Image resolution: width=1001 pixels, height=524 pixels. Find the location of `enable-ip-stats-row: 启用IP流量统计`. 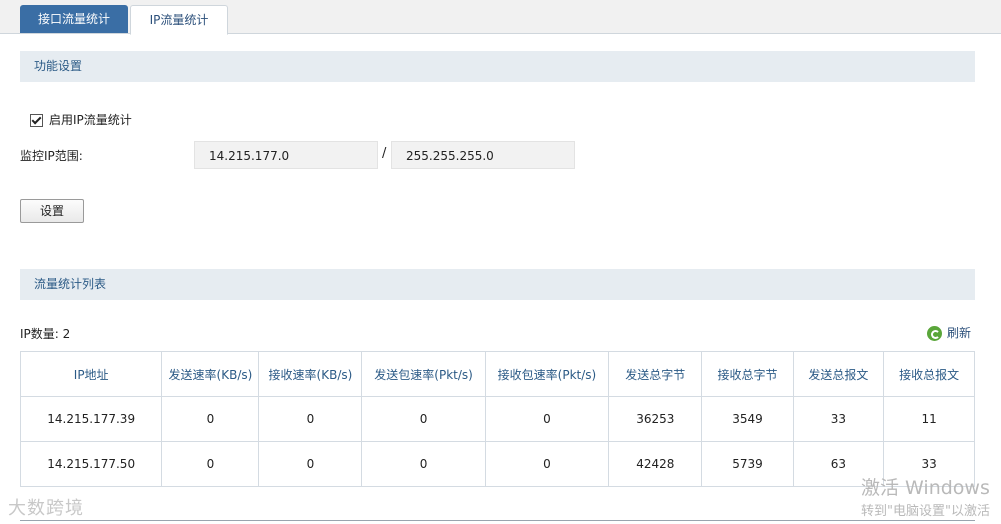

enable-ip-stats-row: 启用IP流量统计 is located at coordinates (81, 120).